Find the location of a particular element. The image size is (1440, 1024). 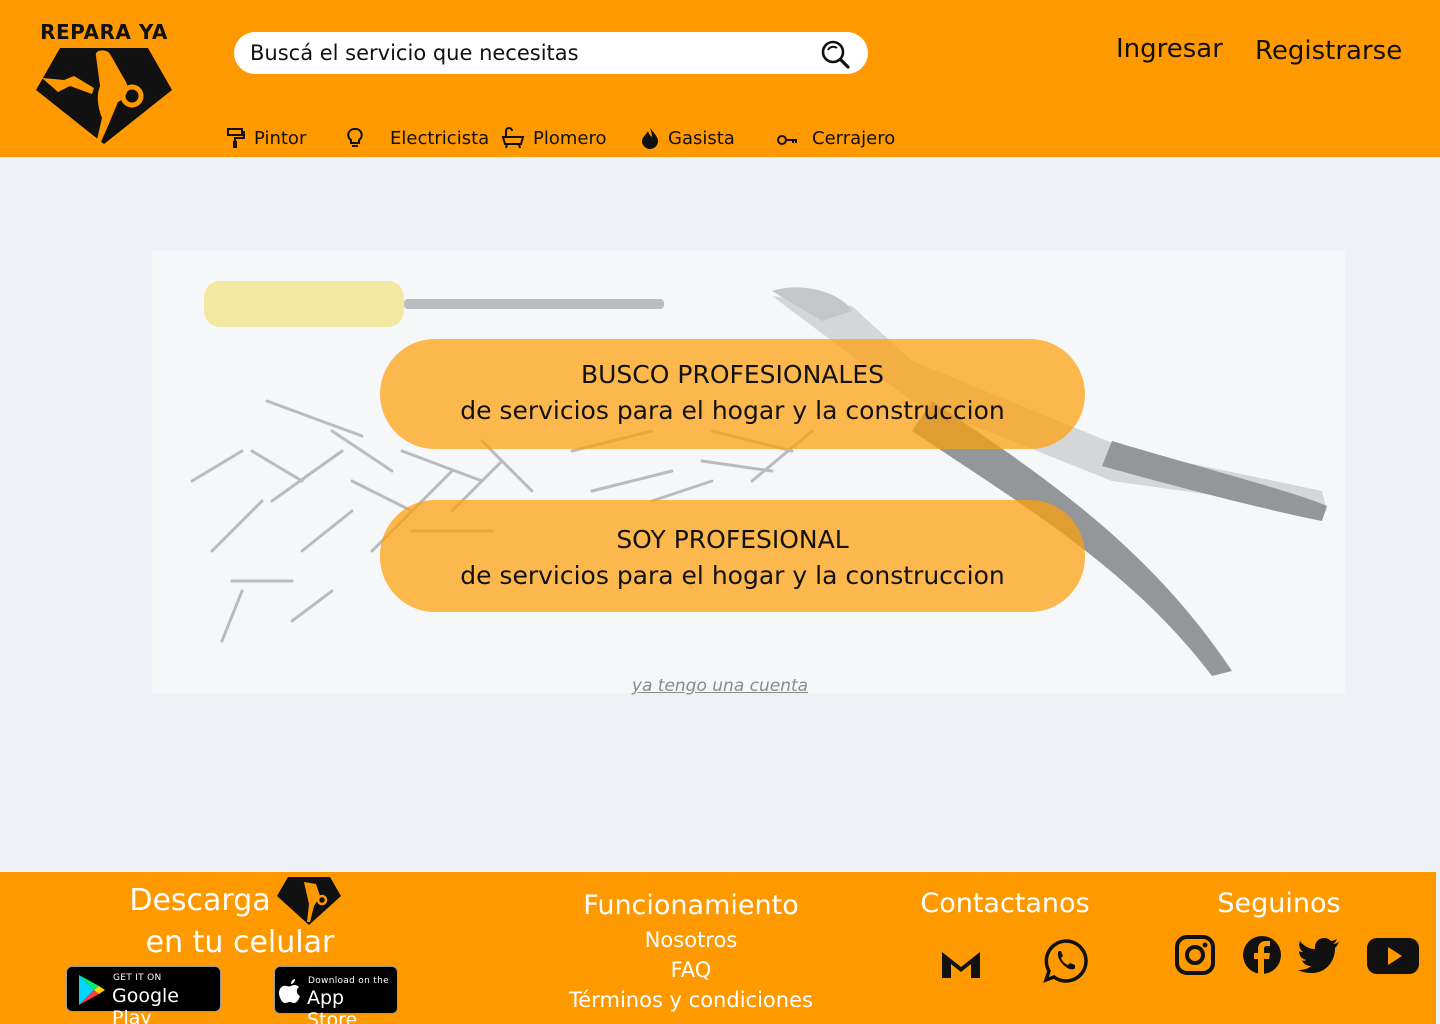

category-electricista: Electricista is located at coordinates (417, 138).